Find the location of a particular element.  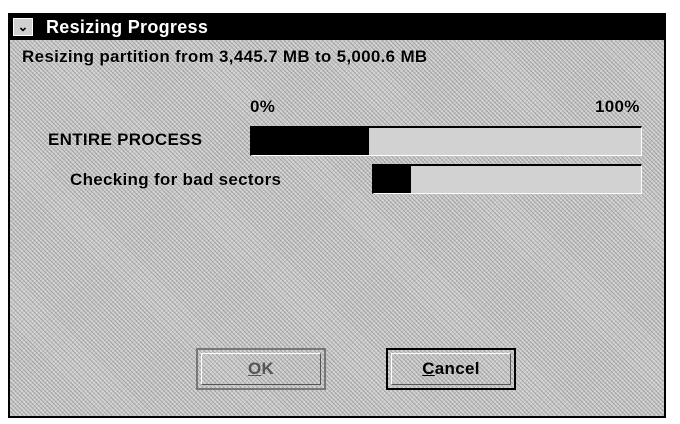

title-bar: ⌄ Resizing Progress is located at coordinates (337, 27).